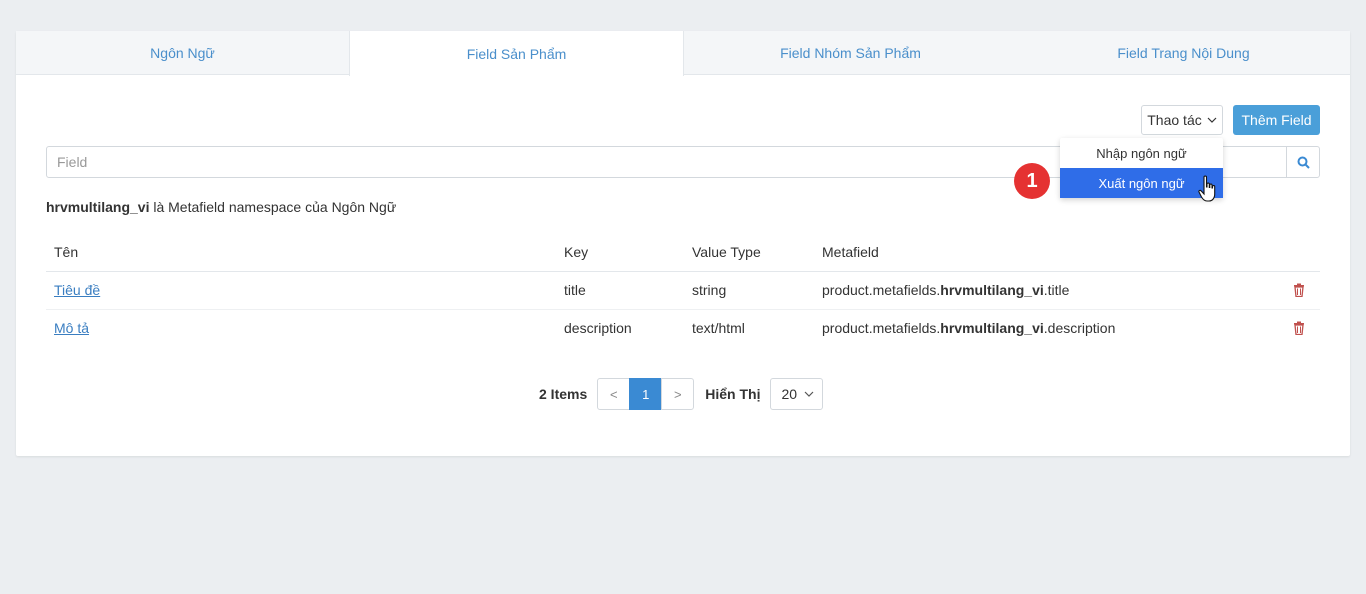 Image resolution: width=1366 pixels, height=594 pixels. I want to click on tab-field-trang-noi-dung: Field Trang Nội Dung, so click(1183, 52).